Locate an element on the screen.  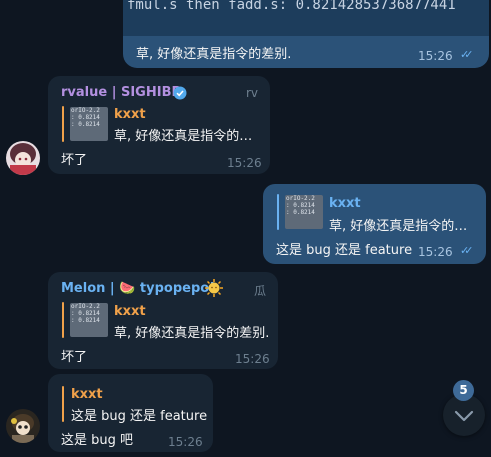
sender-name: Melon | 🍉 typopepo! is located at coordinates (138, 288).